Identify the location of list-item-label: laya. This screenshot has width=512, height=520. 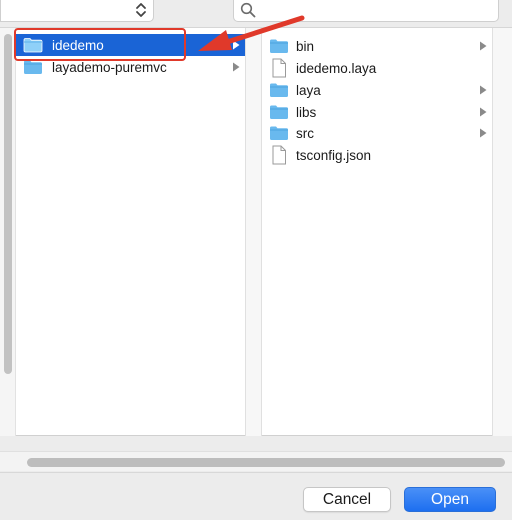
(308, 90).